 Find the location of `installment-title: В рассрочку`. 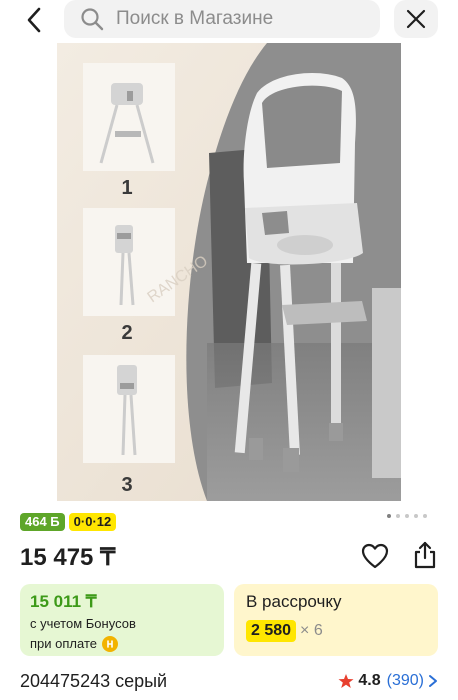

installment-title: В рассрочку is located at coordinates (294, 601).